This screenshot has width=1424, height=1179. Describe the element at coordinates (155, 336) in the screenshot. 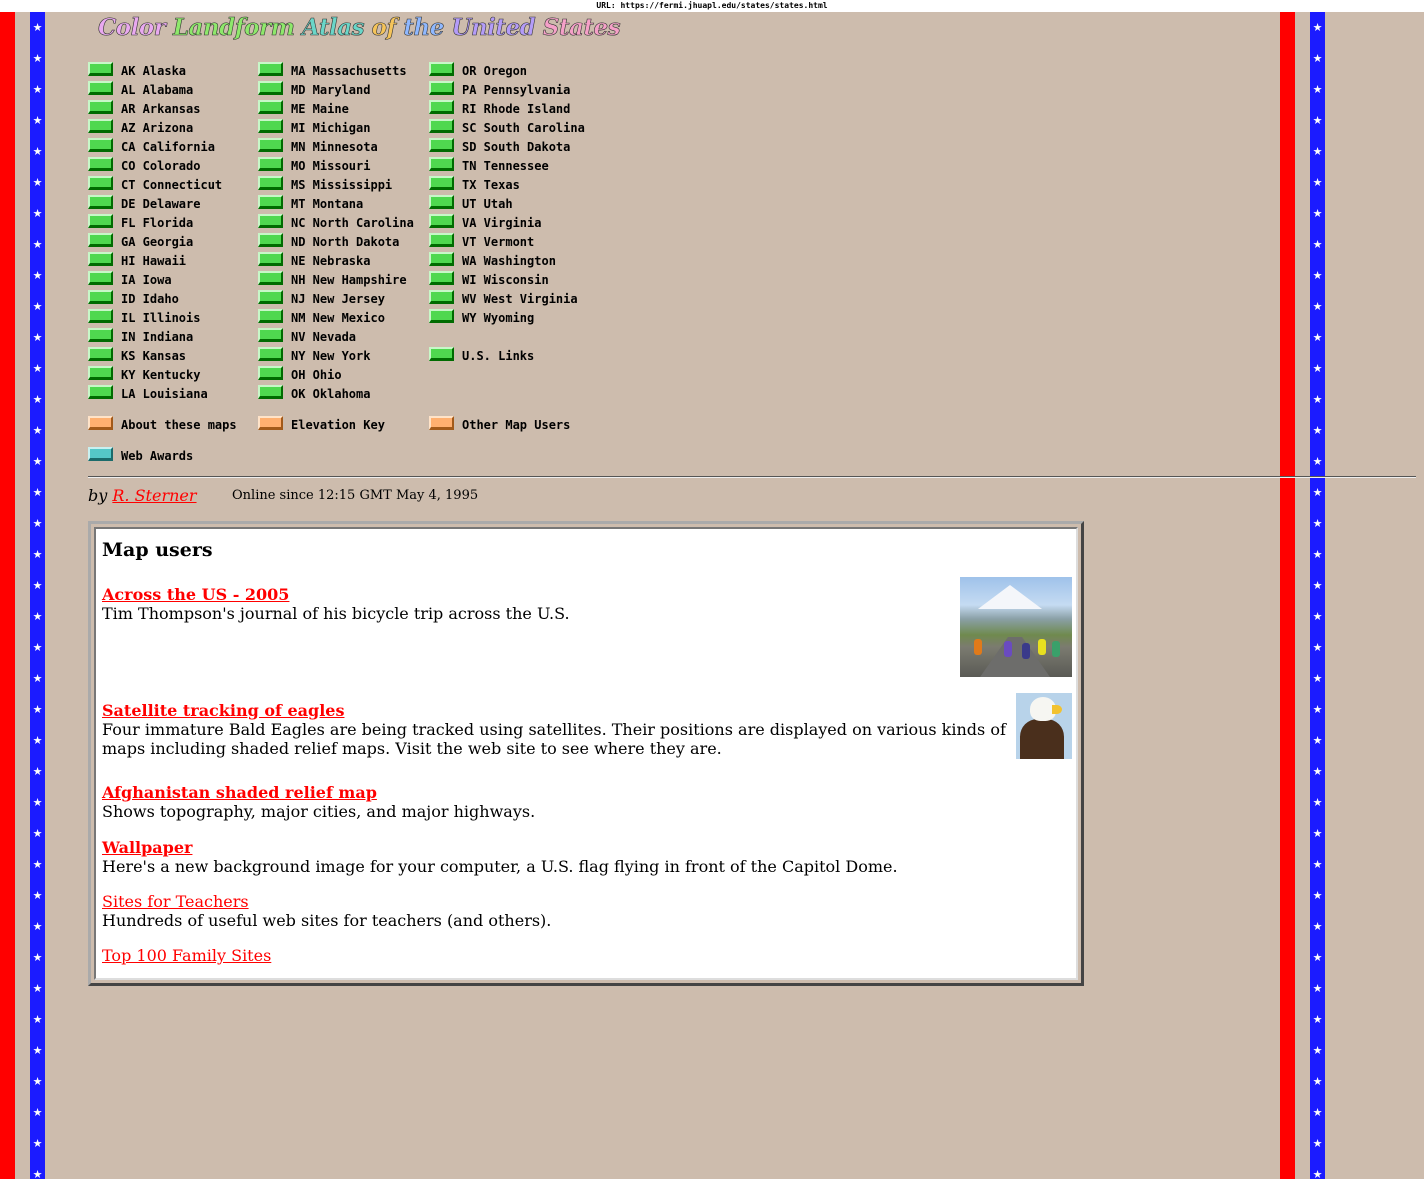

I see `state-link: IN Indiana` at that location.